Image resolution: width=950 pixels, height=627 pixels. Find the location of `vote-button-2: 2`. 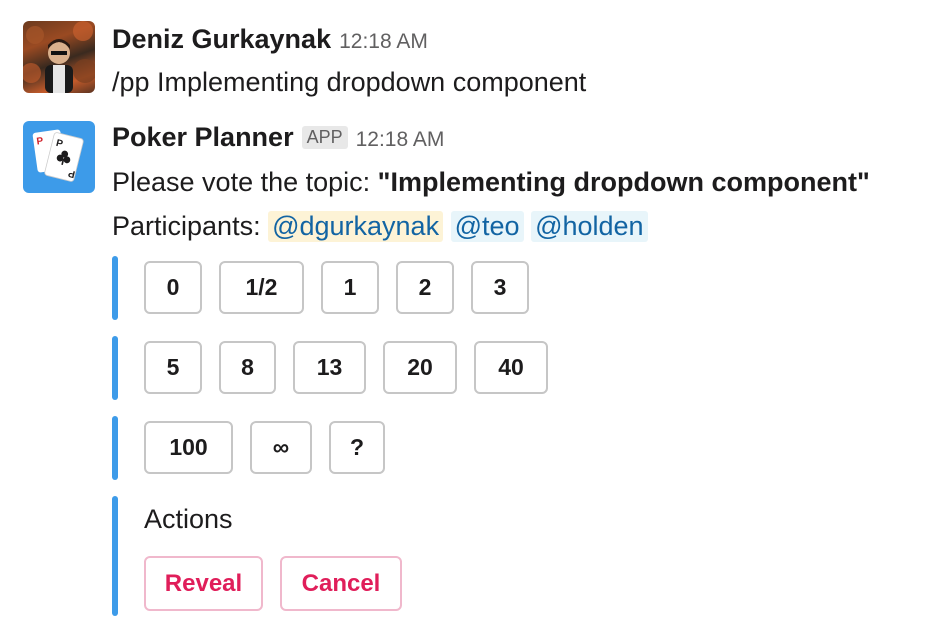

vote-button-2: 2 is located at coordinates (425, 287).